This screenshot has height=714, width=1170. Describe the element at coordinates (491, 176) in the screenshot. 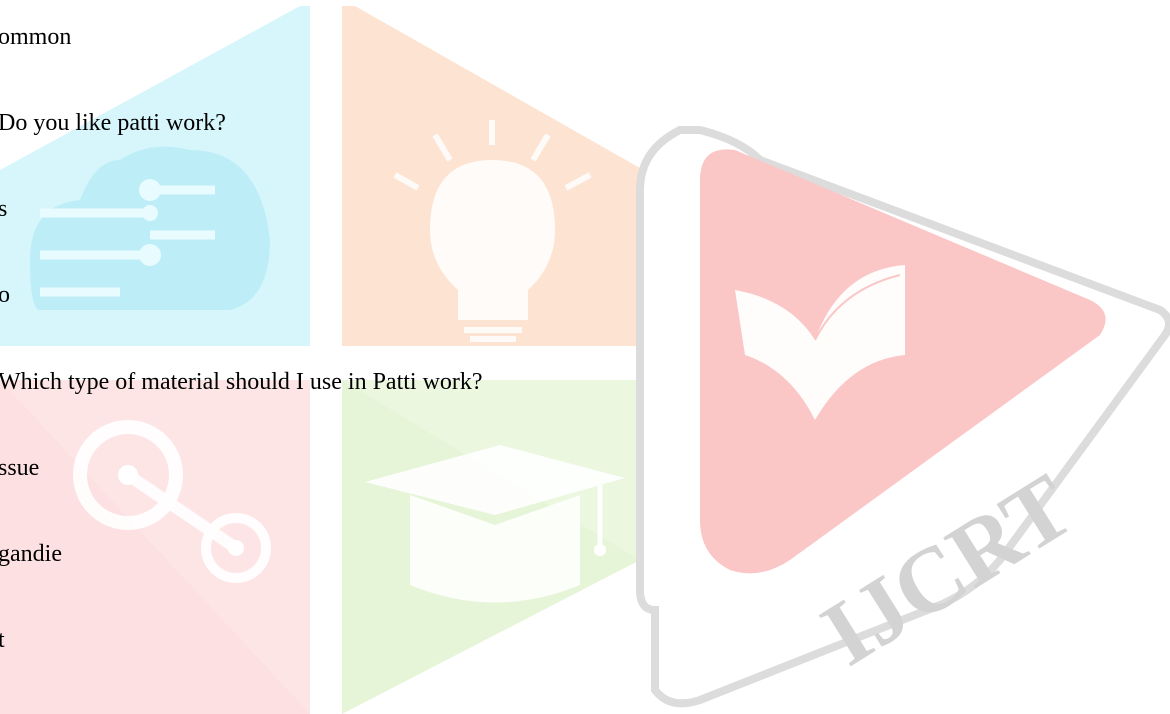

I see `lightbulb-panel` at that location.